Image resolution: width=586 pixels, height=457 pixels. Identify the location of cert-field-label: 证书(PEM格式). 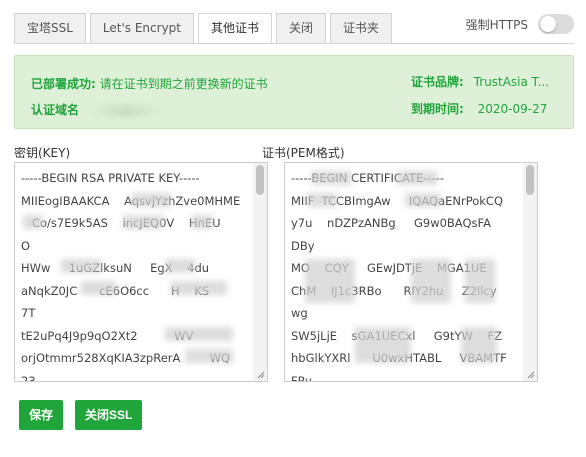
(303, 153).